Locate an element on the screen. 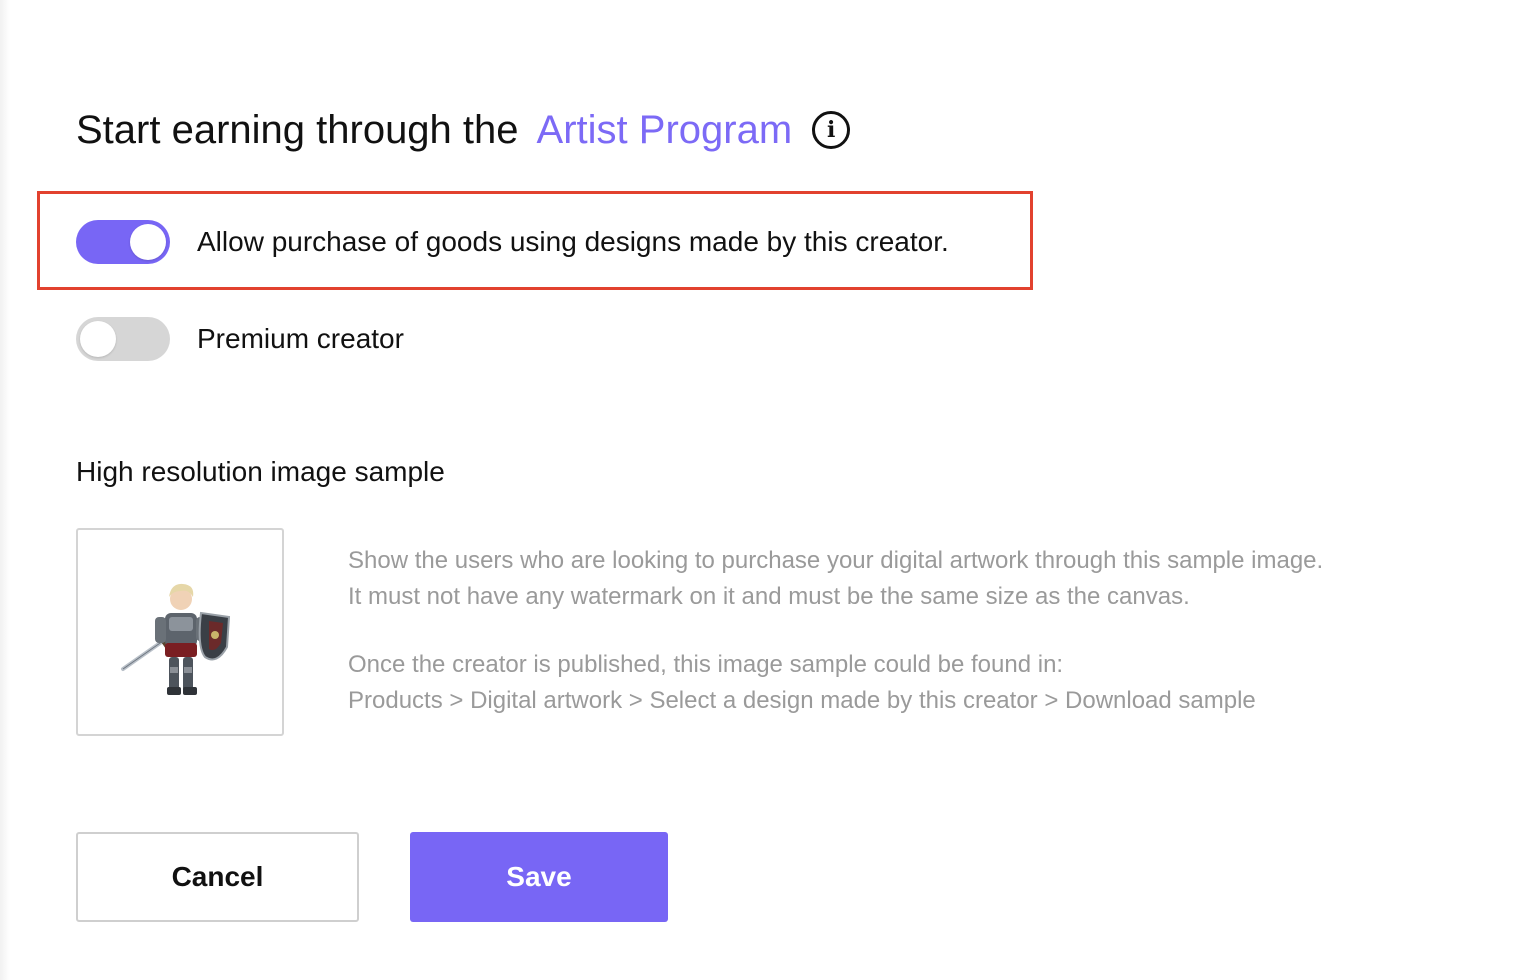 This screenshot has width=1524, height=980. sample-image-upload is located at coordinates (180, 632).